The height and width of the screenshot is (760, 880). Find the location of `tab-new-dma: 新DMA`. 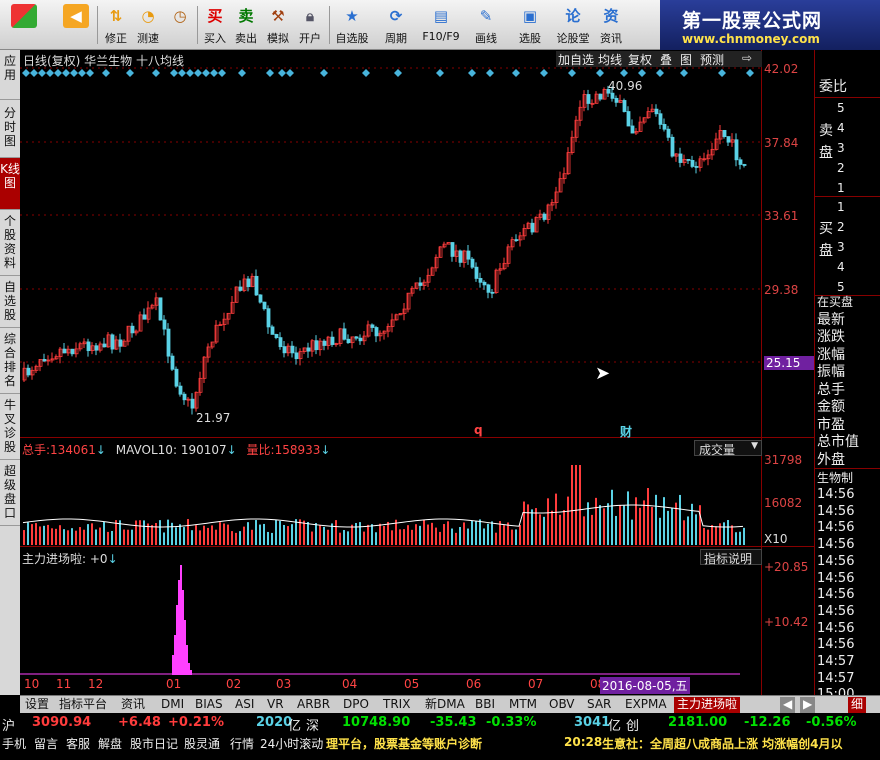

tab-new-dma: 新DMA is located at coordinates (445, 705).